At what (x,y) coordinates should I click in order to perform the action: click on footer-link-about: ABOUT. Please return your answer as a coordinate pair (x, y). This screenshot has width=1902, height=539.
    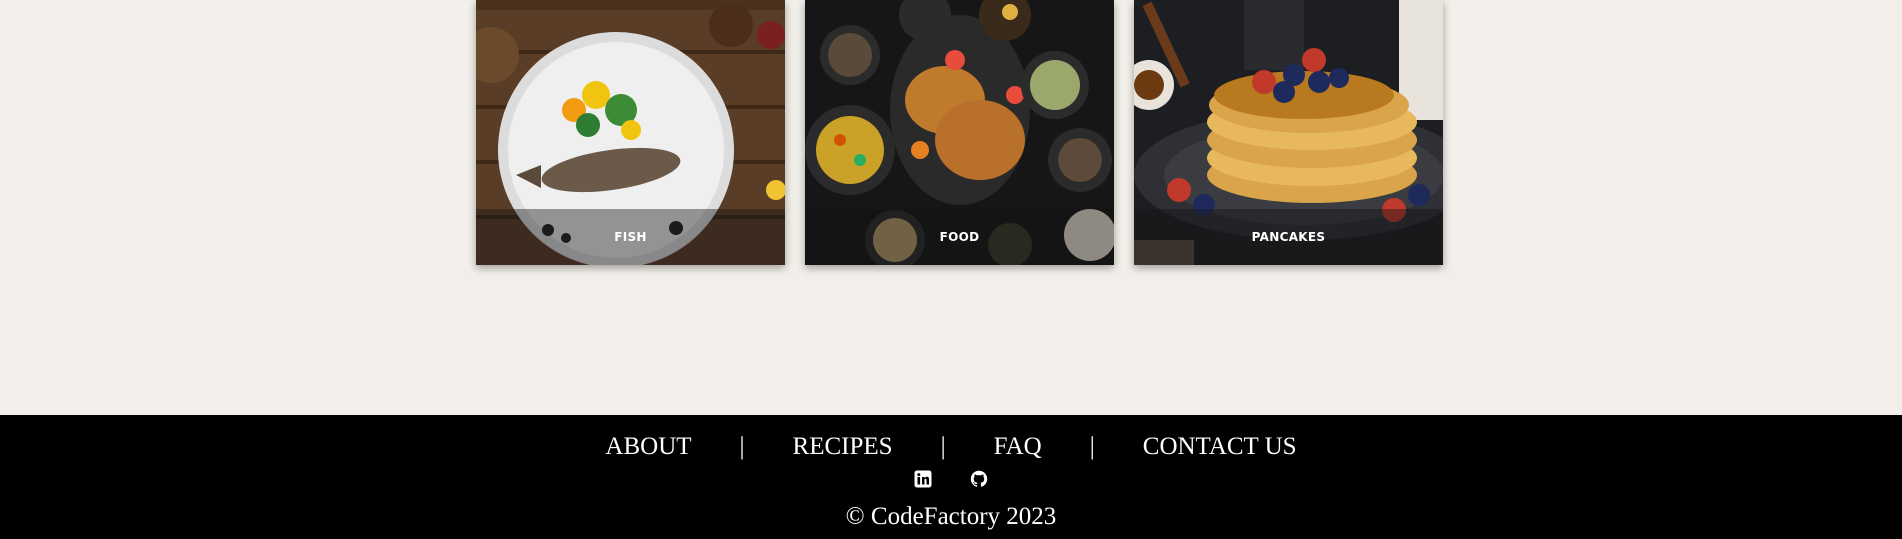
    Looking at the image, I should click on (648, 446).